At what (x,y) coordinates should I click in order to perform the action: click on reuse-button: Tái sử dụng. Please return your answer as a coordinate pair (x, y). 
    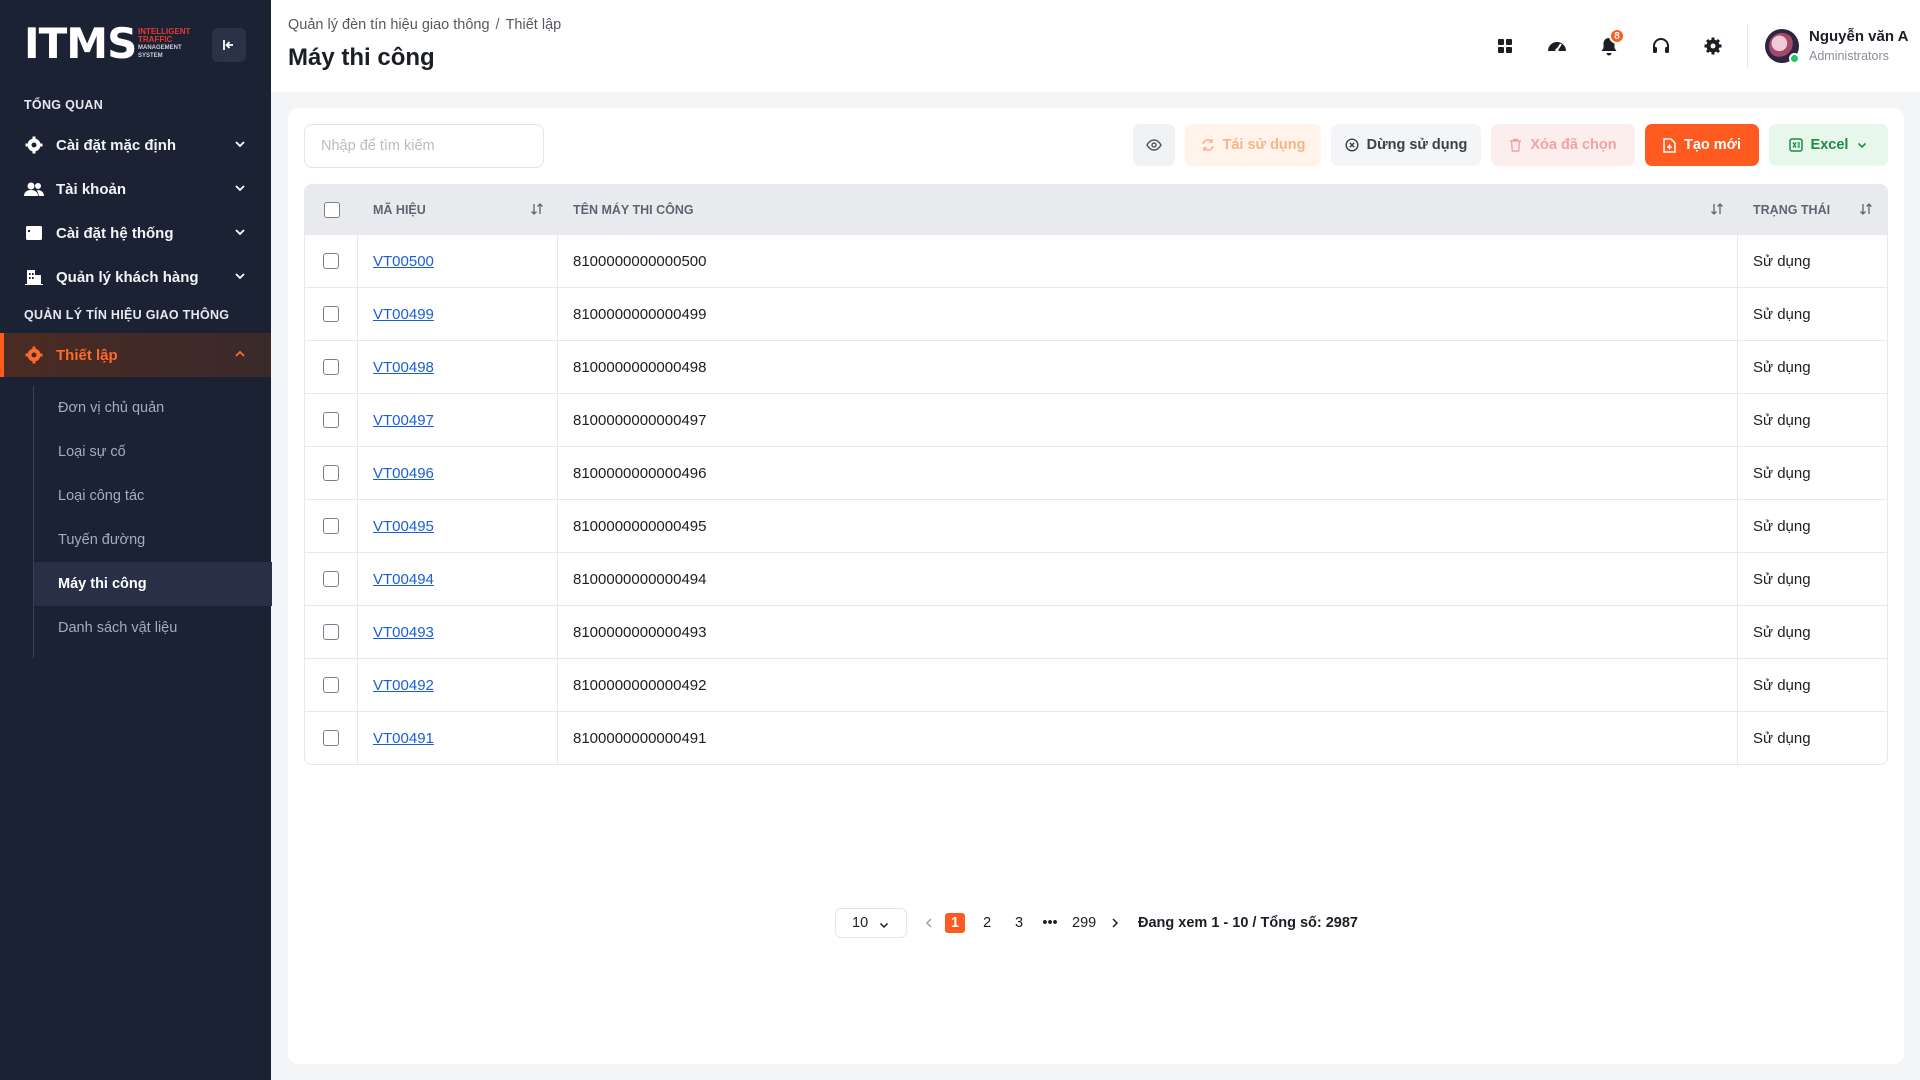
    Looking at the image, I should click on (1253, 145).